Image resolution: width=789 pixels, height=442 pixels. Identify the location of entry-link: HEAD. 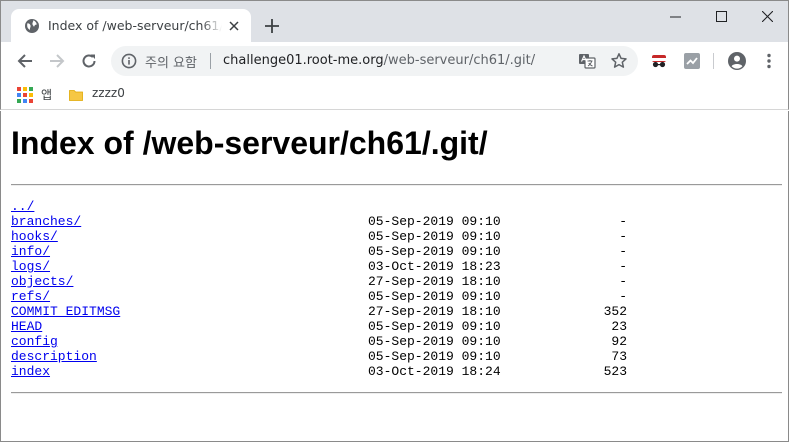
(26, 326).